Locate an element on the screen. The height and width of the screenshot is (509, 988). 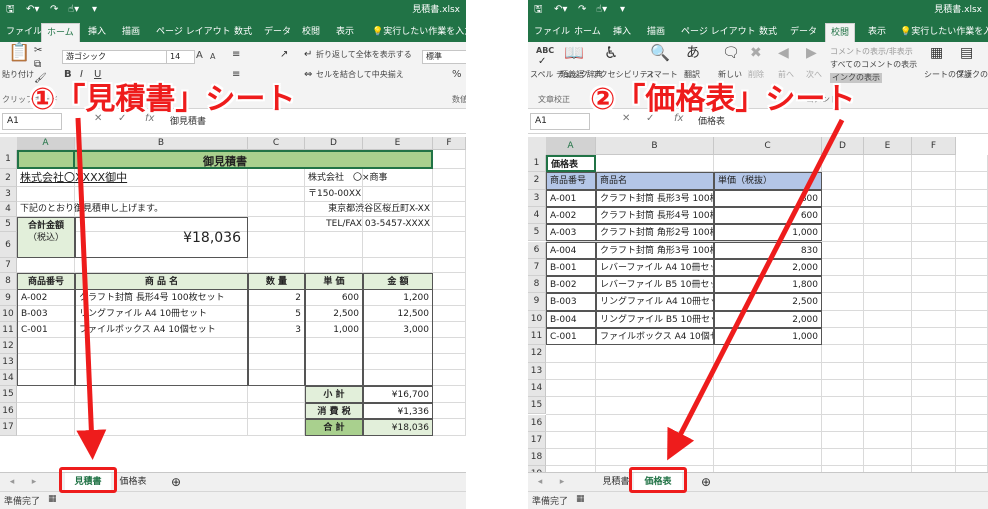
total-amount-cell: ¥18,036 is located at coordinates (161, 237).